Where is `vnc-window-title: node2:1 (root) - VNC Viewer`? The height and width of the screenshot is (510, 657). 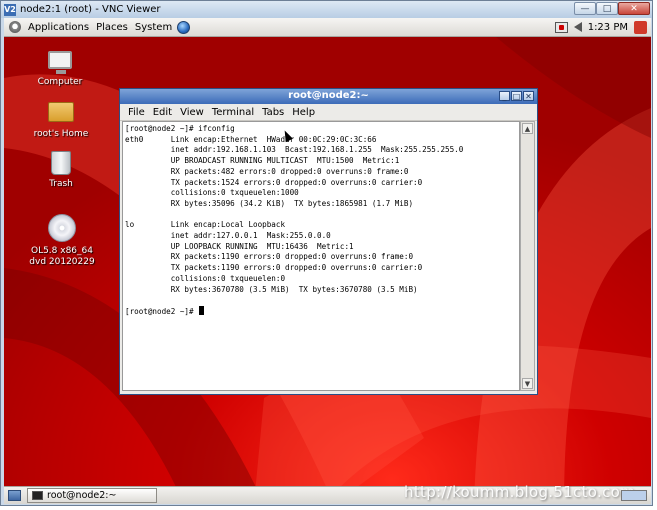 vnc-window-title: node2:1 (root) - VNC Viewer is located at coordinates (90, 9).